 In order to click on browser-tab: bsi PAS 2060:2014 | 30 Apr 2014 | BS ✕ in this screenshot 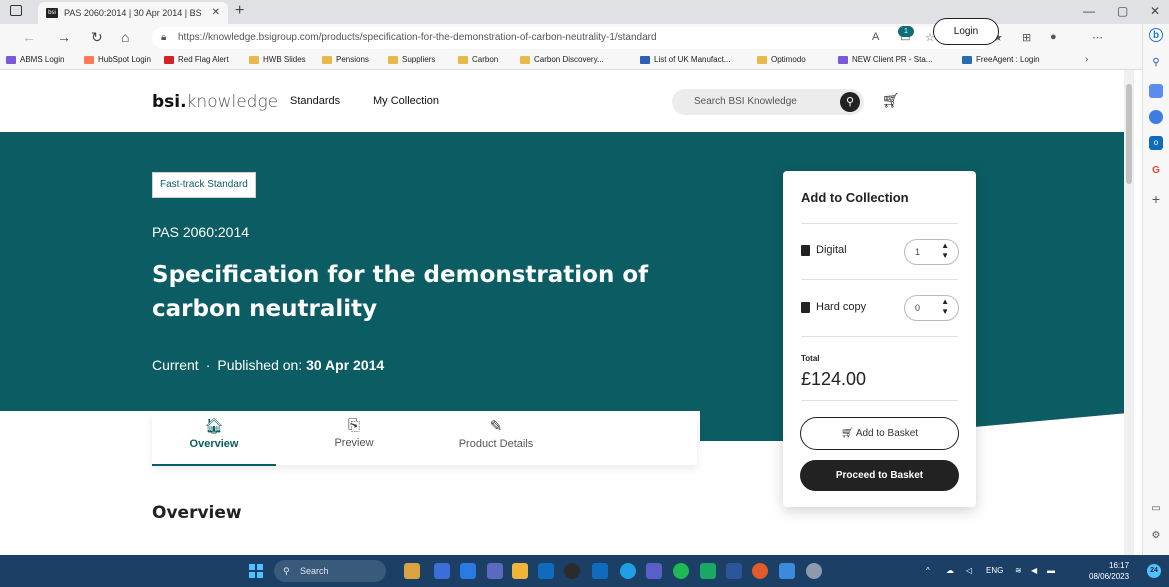, I will do `click(133, 13)`.